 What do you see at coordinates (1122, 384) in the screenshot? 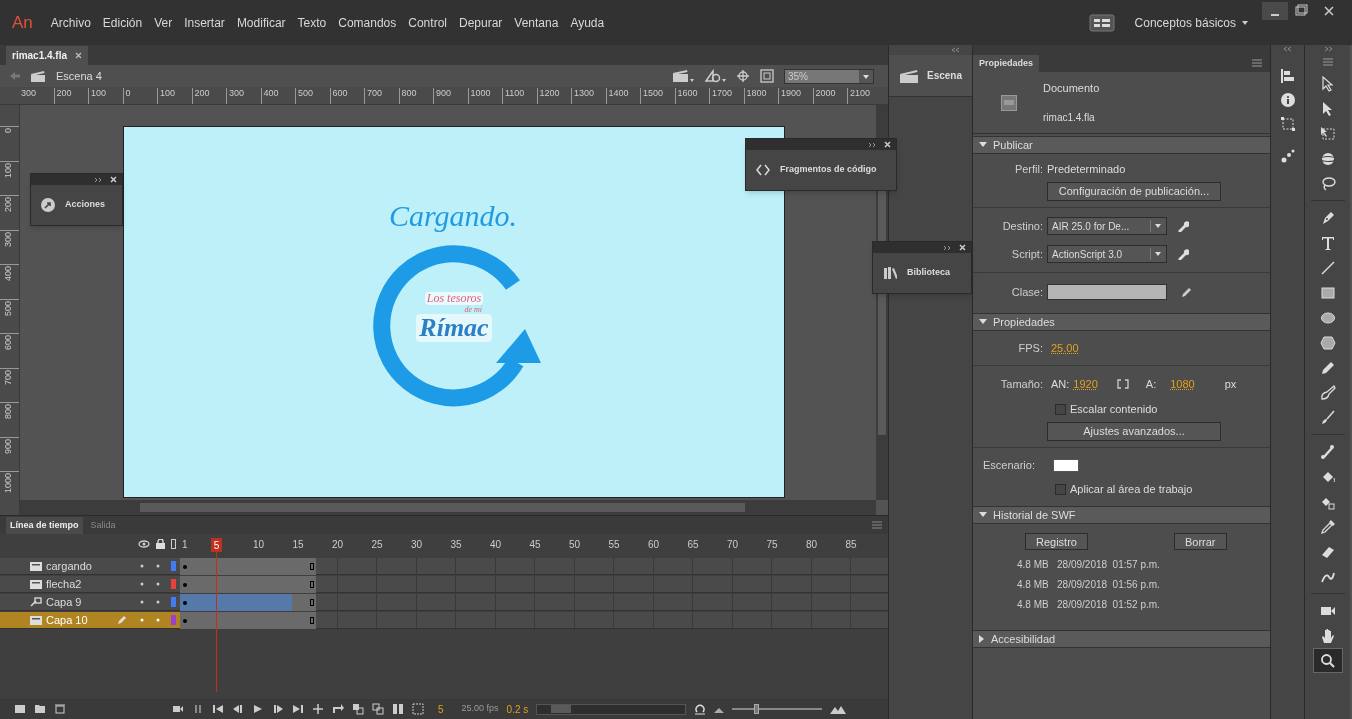
I see `link-icon` at bounding box center [1122, 384].